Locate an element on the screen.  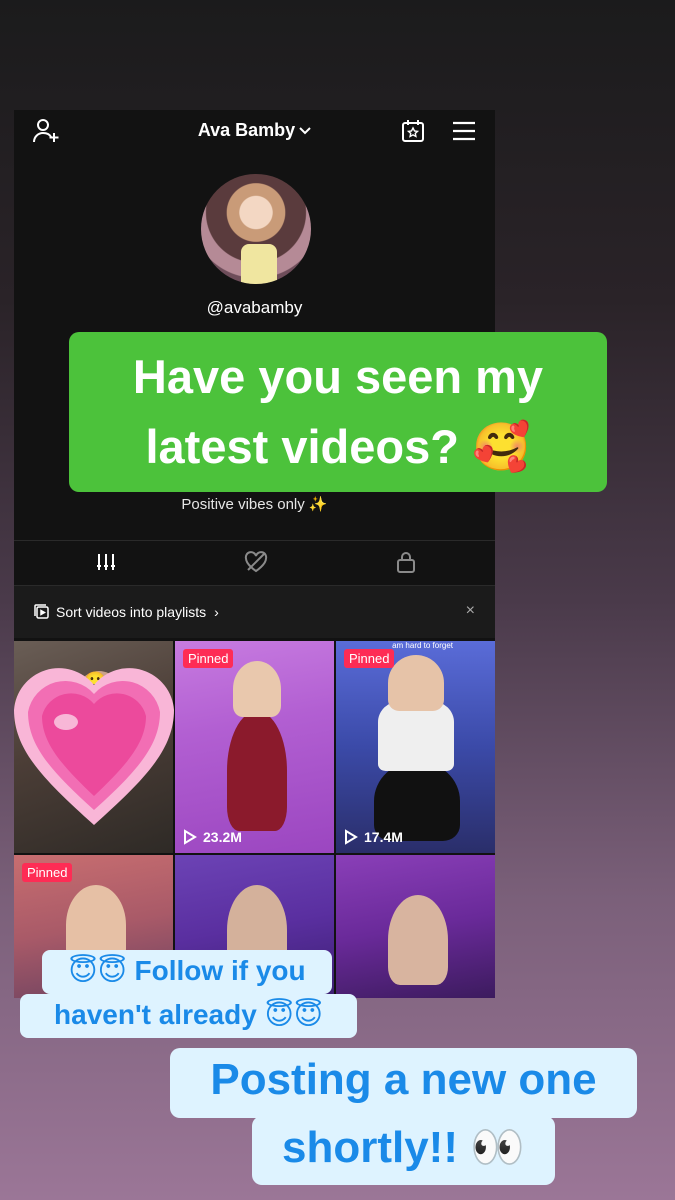
follow-line-2: haven't already 😇😇 is located at coordinates (188, 1016).